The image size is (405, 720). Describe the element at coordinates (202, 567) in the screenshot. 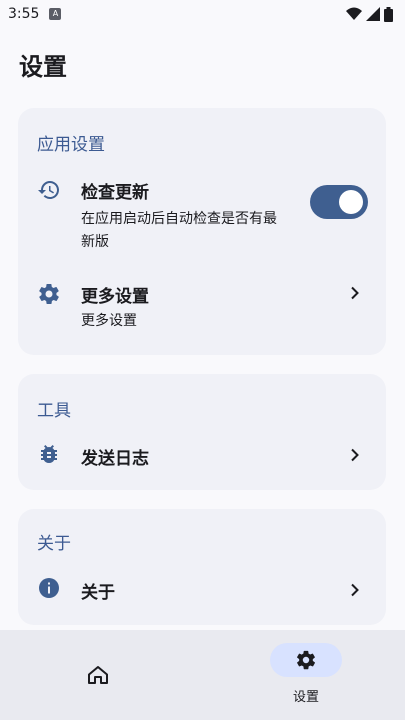

I see `about-card: 关于 关于` at that location.